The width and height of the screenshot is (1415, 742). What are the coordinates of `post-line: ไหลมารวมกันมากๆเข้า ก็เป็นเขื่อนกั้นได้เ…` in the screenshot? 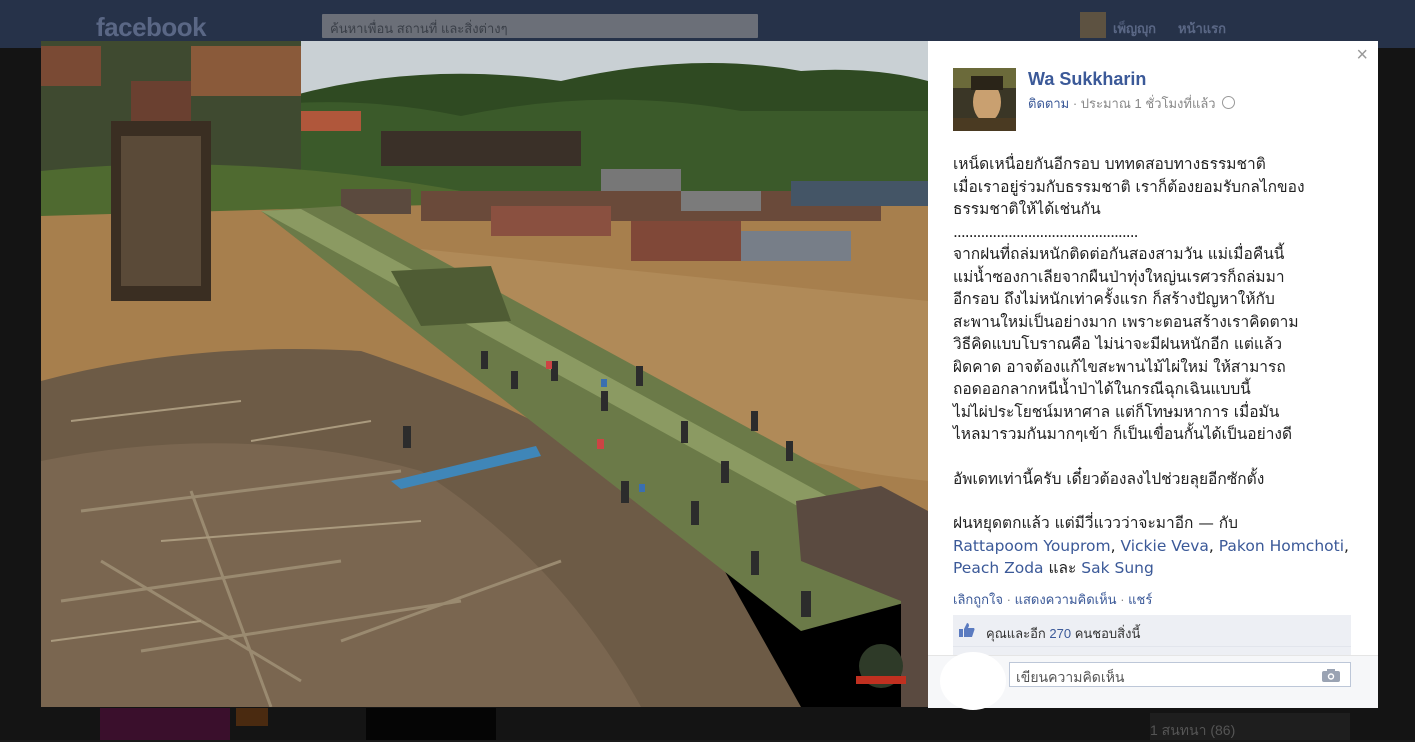 It's located at (1123, 434).